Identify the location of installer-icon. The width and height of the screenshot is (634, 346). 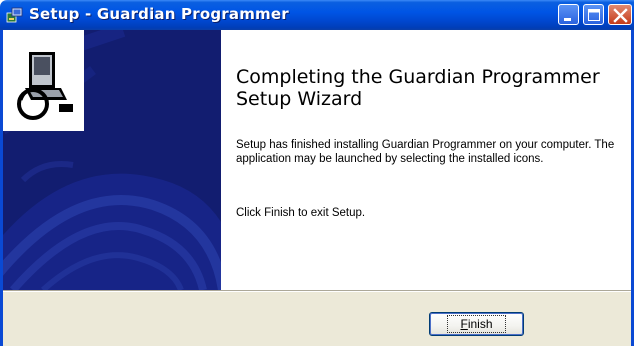
(15, 15).